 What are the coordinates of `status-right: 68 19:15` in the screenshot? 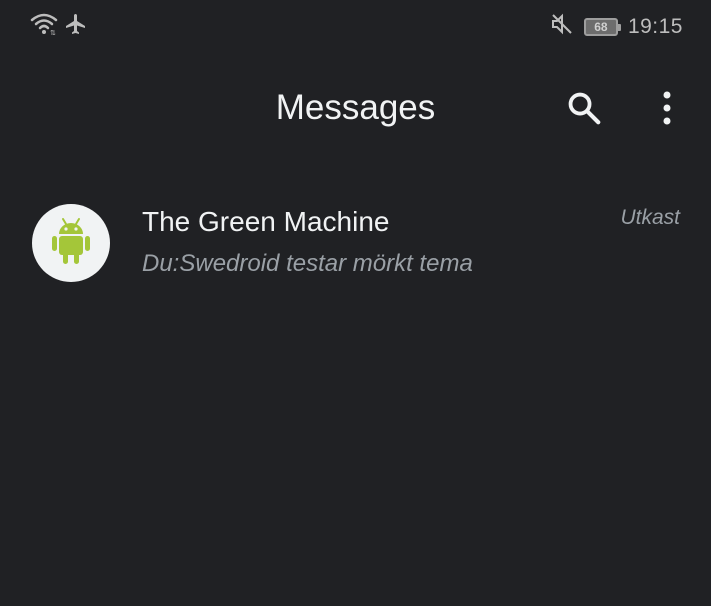 It's located at (616, 26).